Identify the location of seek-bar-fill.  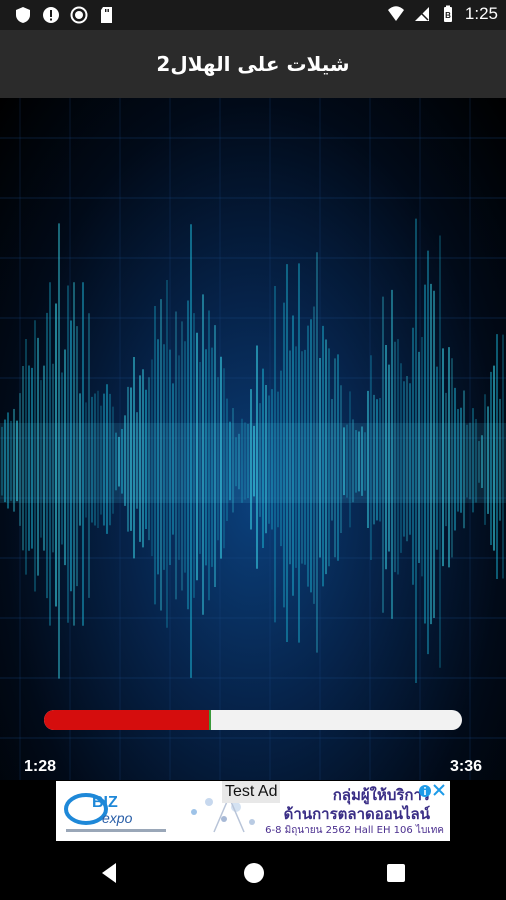
(128, 720).